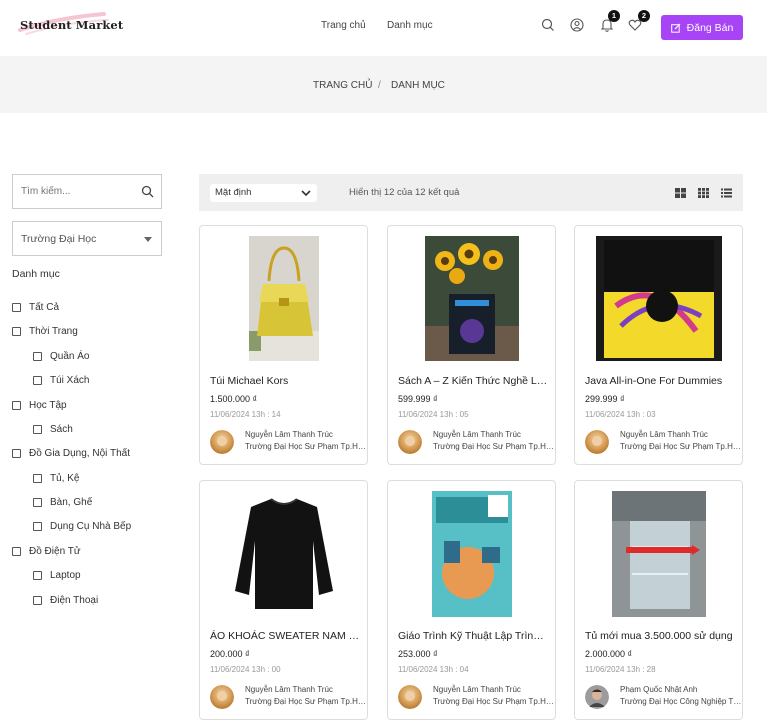 Image resolution: width=767 pixels, height=726 pixels. Describe the element at coordinates (230, 654) in the screenshot. I see `product-price: 200.000 ₫` at that location.